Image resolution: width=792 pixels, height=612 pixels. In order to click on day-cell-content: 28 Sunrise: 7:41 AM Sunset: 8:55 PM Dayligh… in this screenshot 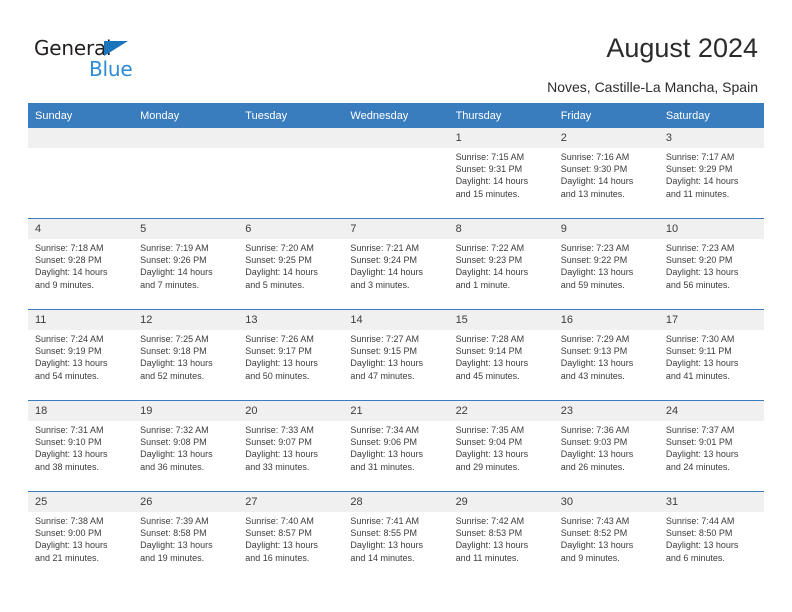, I will do `click(396, 537)`.